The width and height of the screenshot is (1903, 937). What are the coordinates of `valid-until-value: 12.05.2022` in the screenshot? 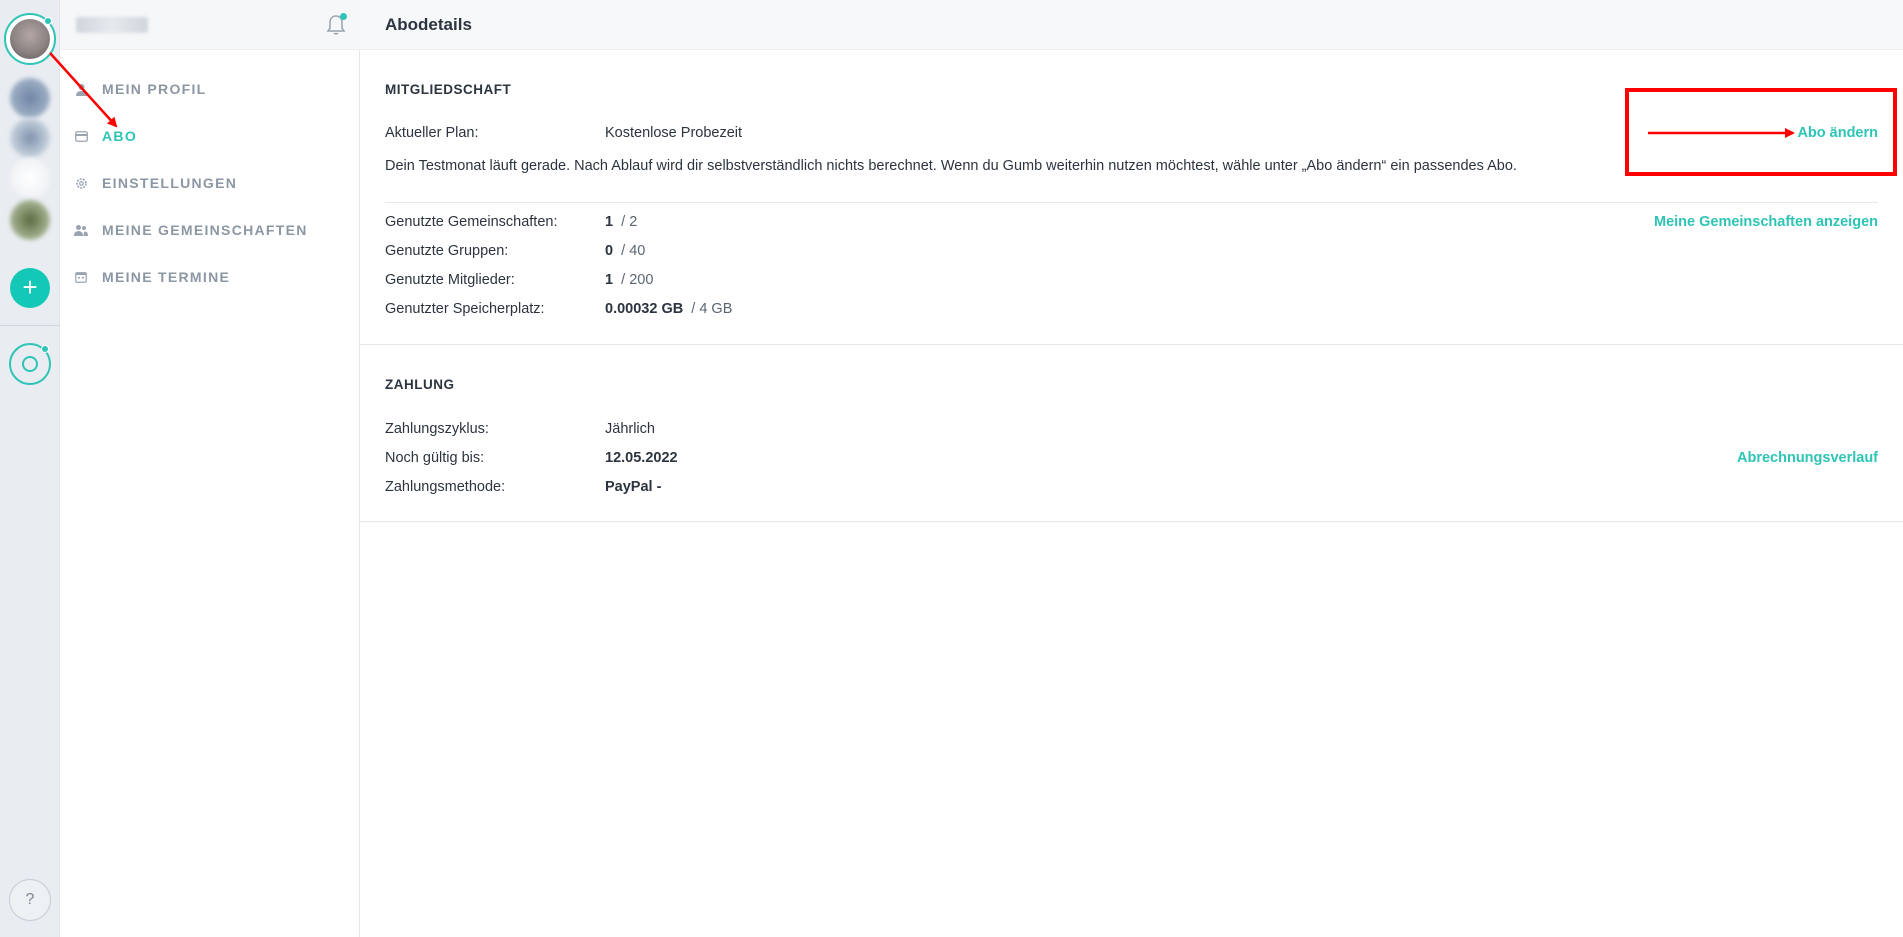 It's located at (641, 458).